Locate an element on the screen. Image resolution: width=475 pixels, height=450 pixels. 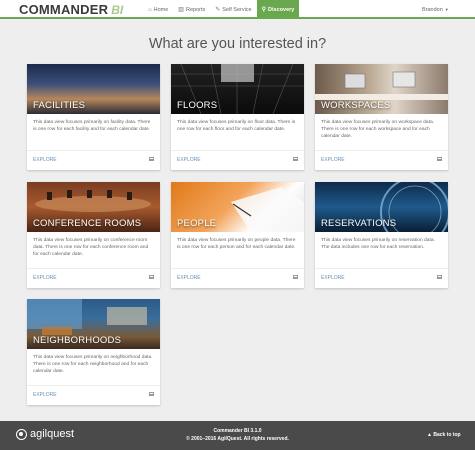
brand-name: COMMANDER is located at coordinates (64, 9).